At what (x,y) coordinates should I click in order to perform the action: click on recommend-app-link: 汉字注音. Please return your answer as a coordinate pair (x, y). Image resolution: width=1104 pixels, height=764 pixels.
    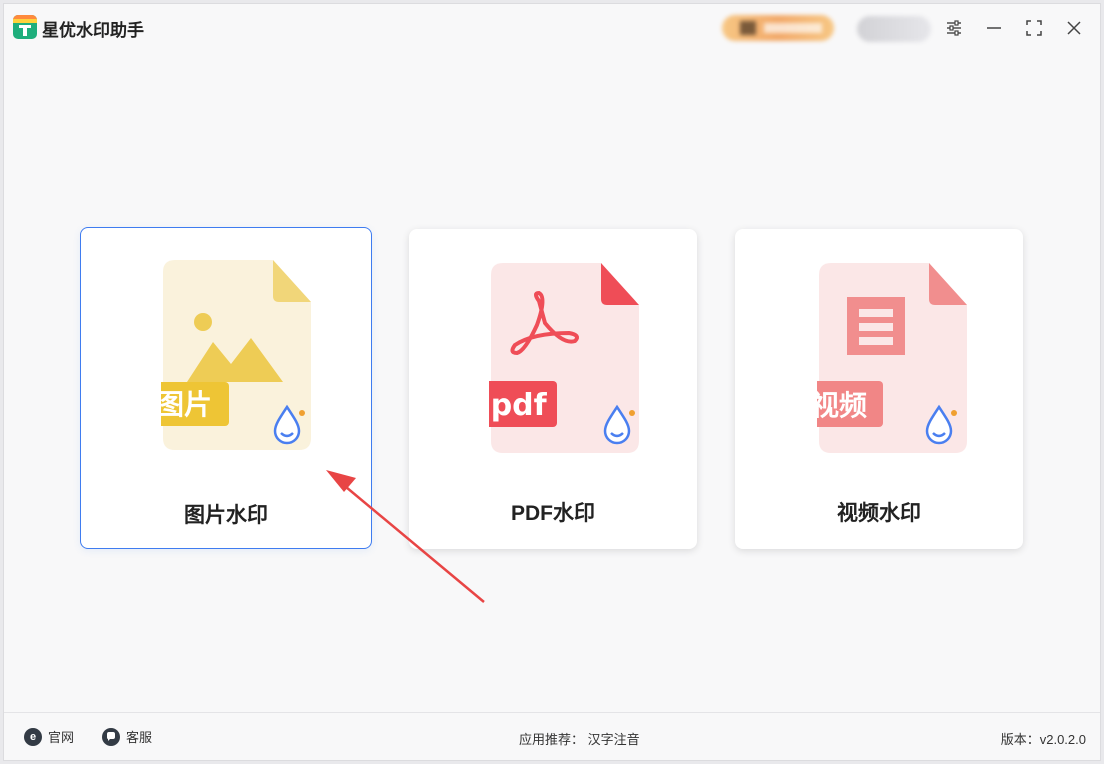
    Looking at the image, I should click on (614, 739).